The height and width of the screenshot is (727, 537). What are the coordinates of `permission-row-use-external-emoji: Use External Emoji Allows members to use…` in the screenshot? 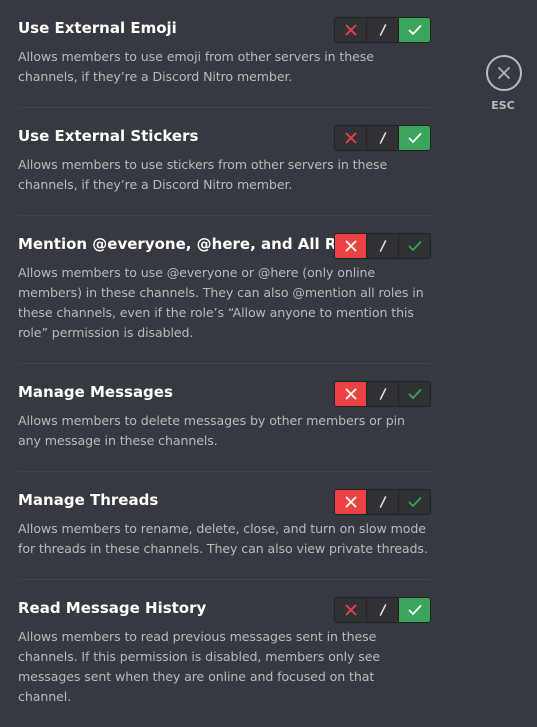 It's located at (224, 54).